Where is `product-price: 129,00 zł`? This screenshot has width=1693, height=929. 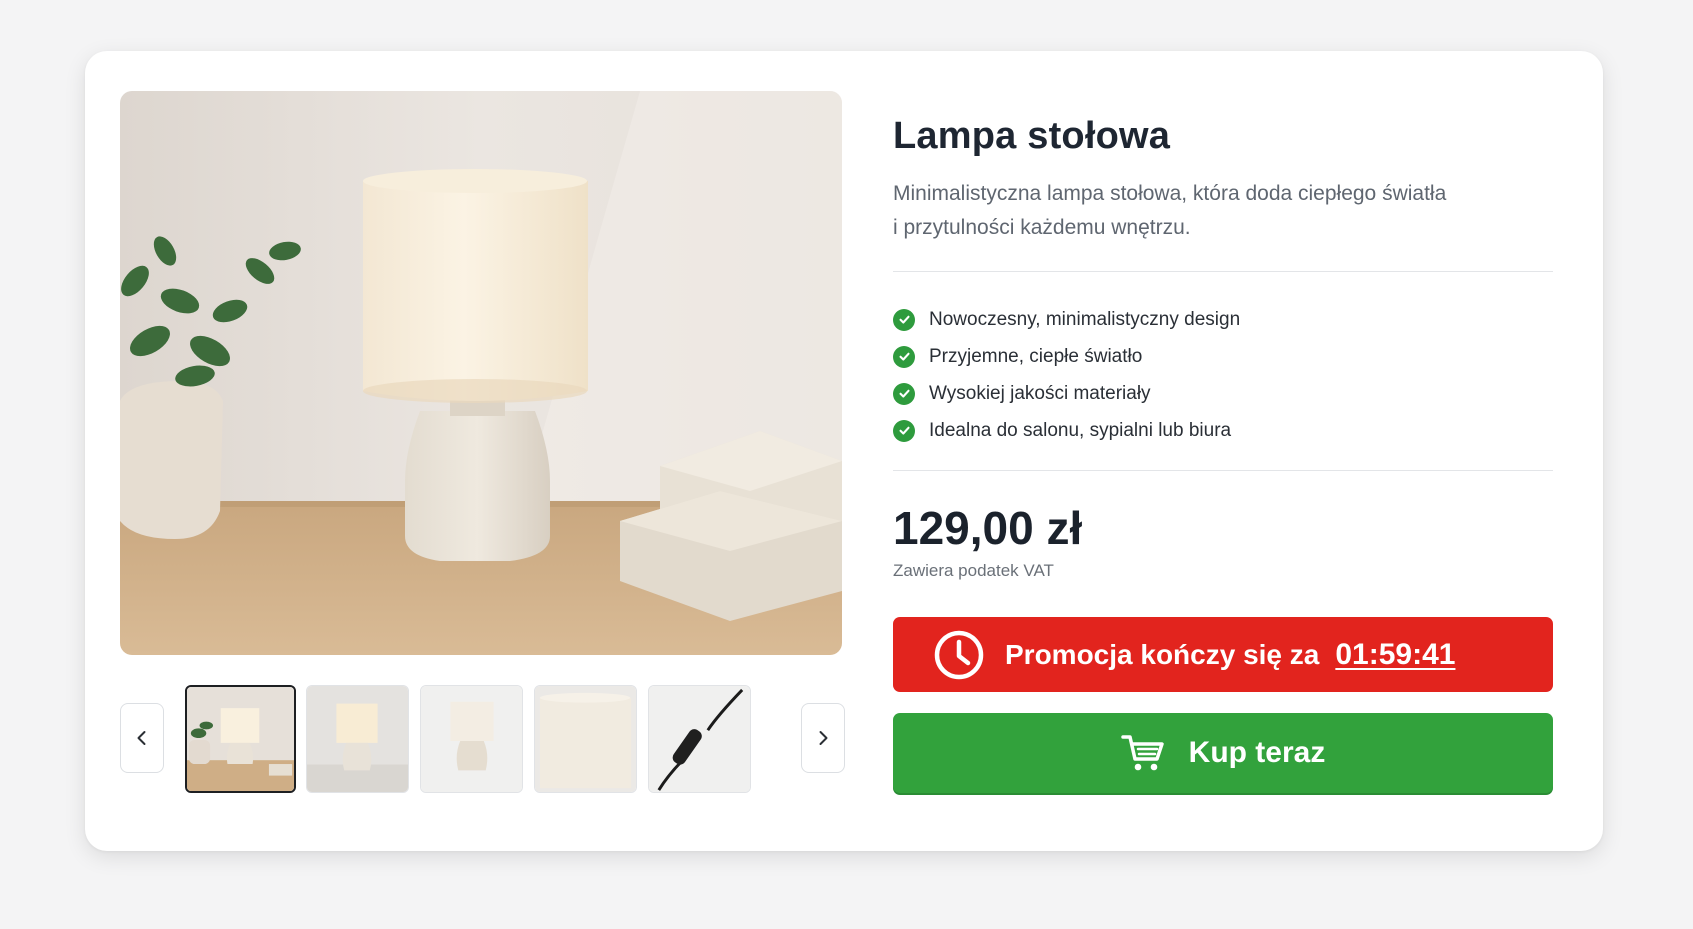 product-price: 129,00 zł is located at coordinates (988, 528).